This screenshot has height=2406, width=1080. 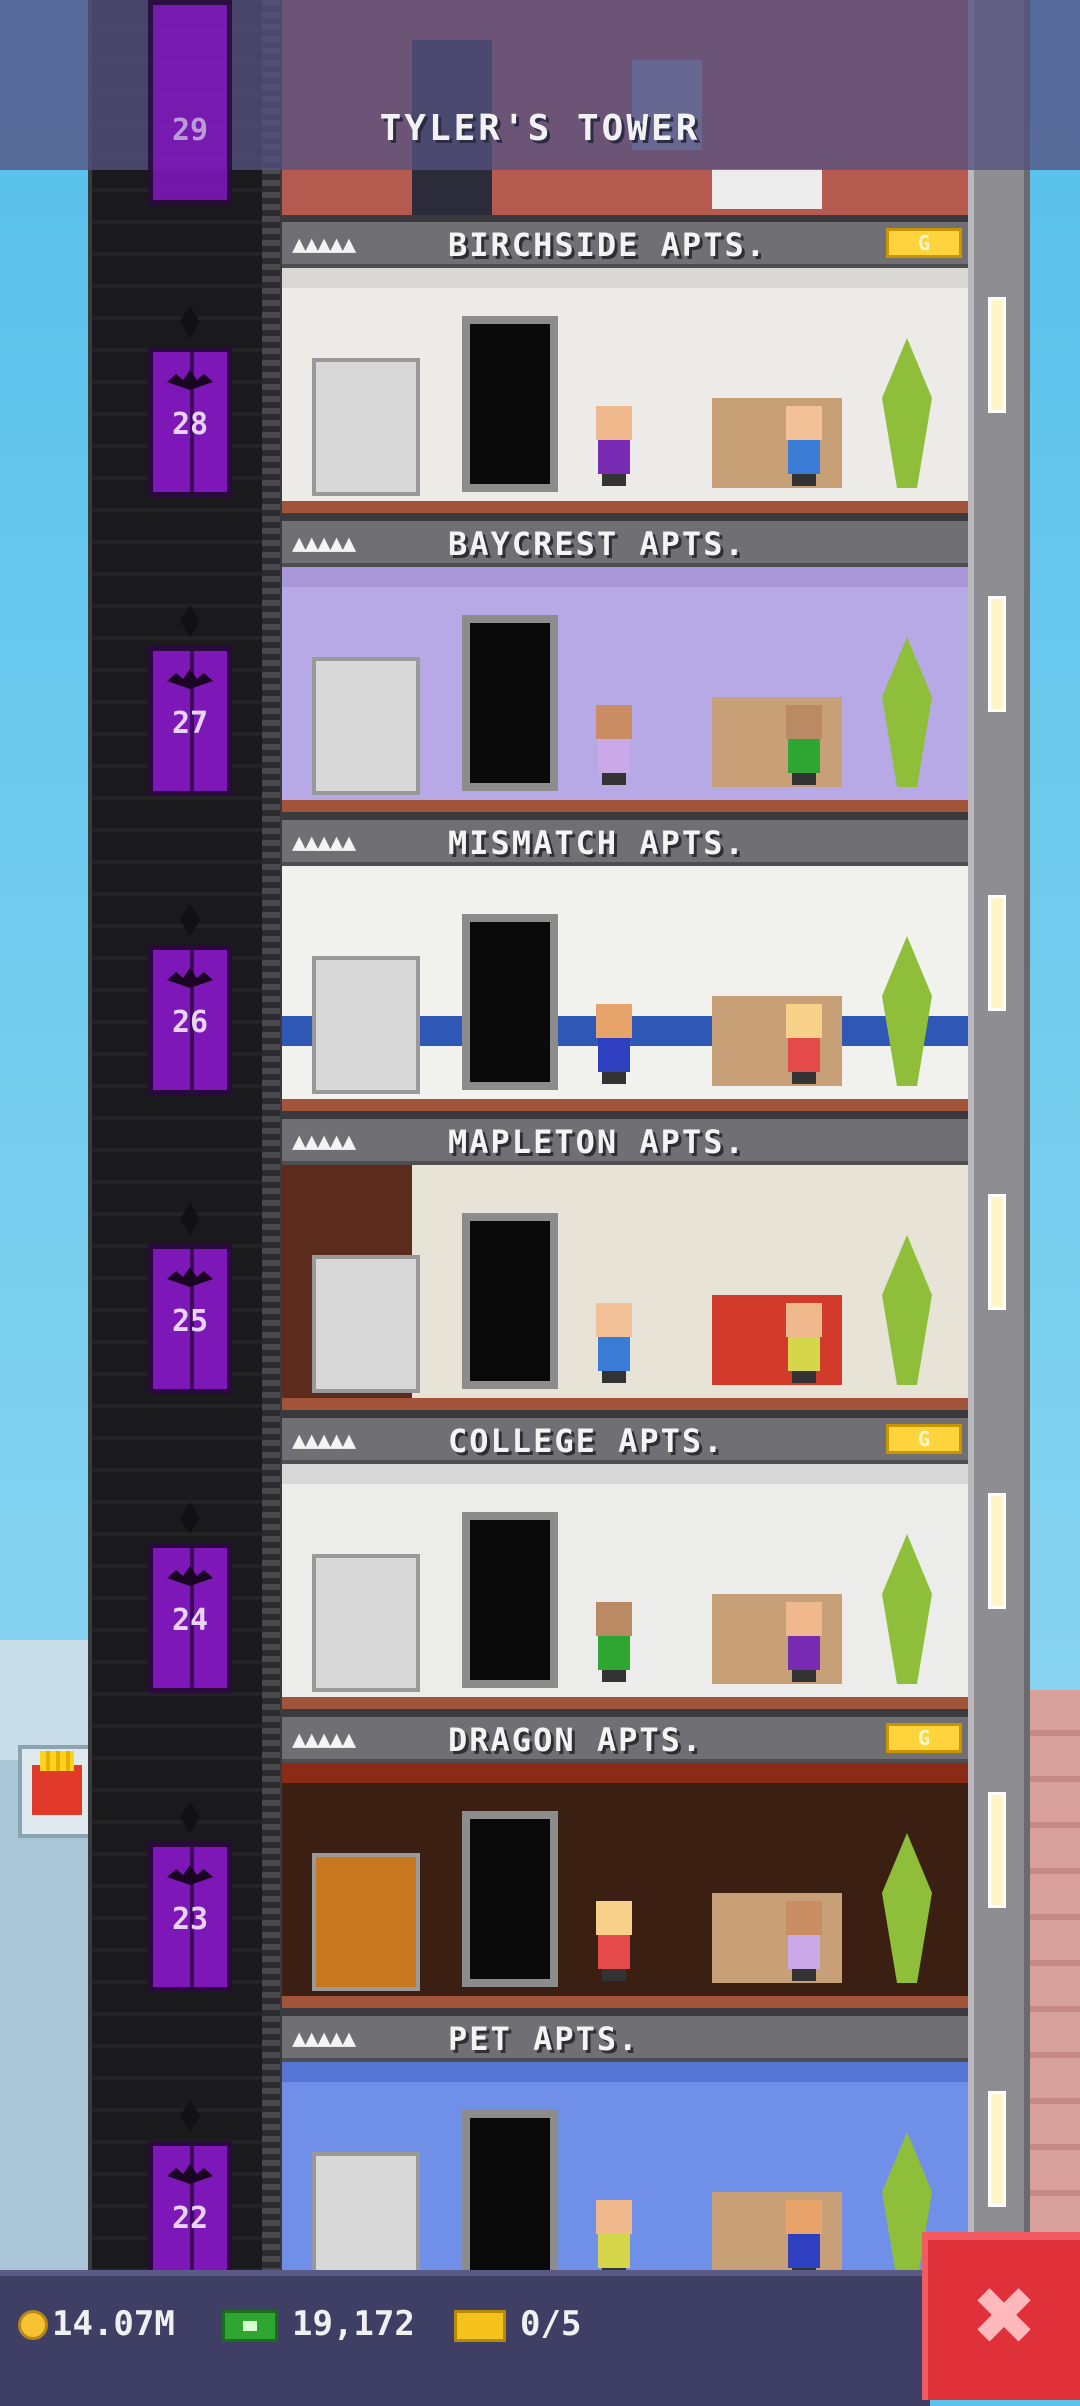 I want to click on floor-28: ▲▲▲▲▲ BIRCHSIDE APTS. G, so click(x=625, y=371).